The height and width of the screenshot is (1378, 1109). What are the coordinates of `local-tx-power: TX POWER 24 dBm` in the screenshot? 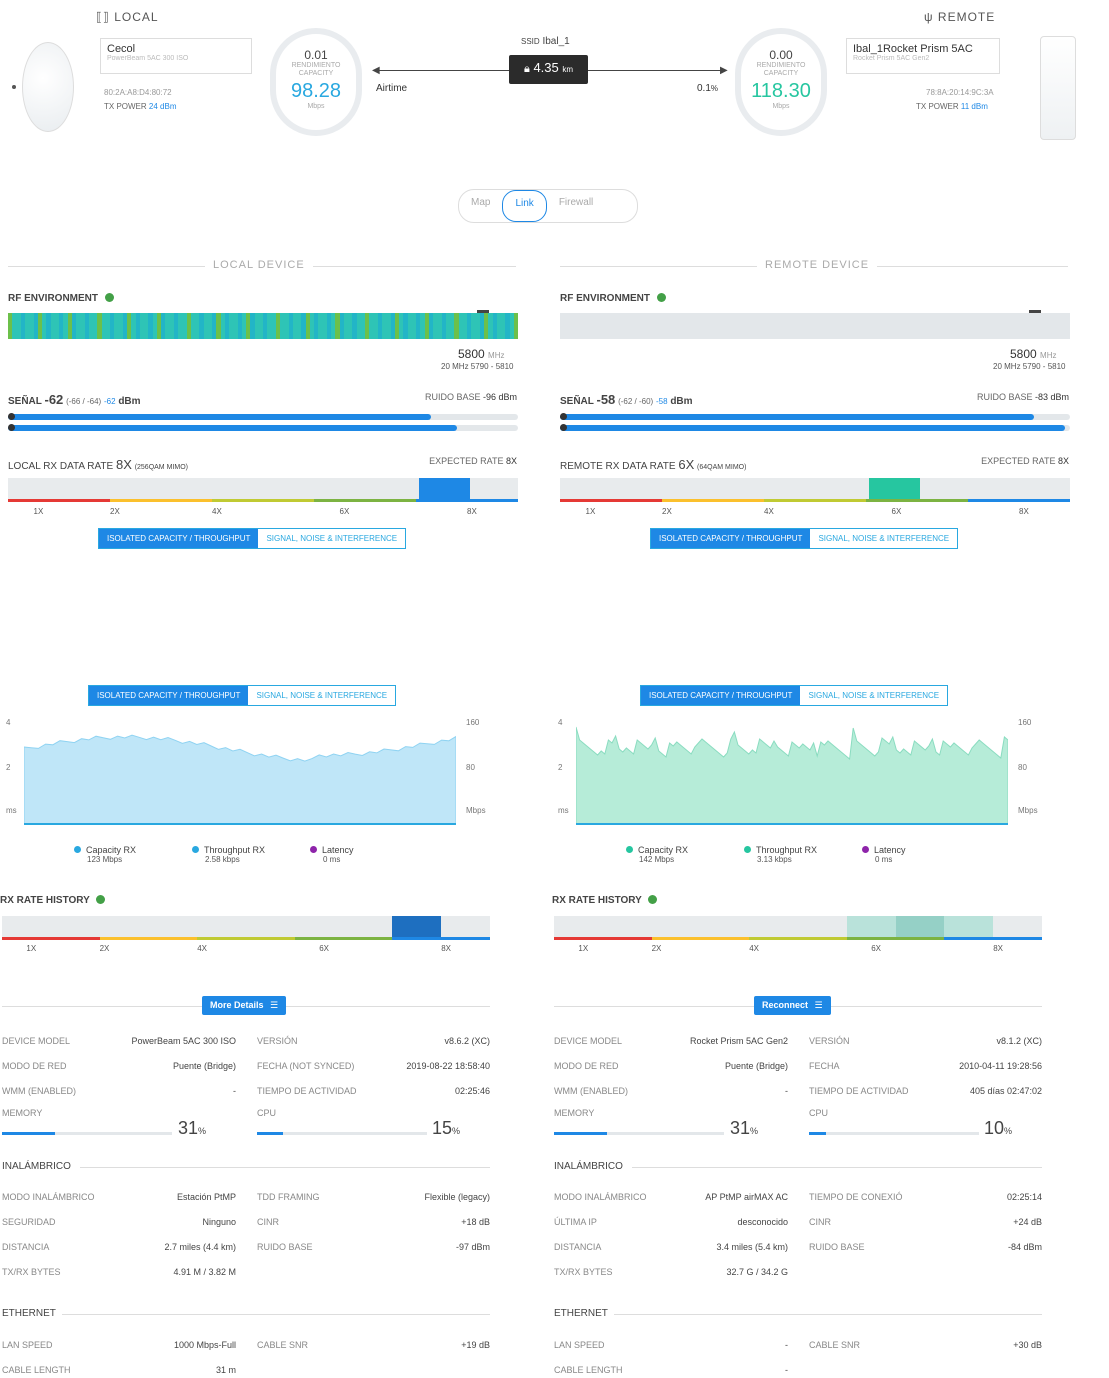 It's located at (140, 106).